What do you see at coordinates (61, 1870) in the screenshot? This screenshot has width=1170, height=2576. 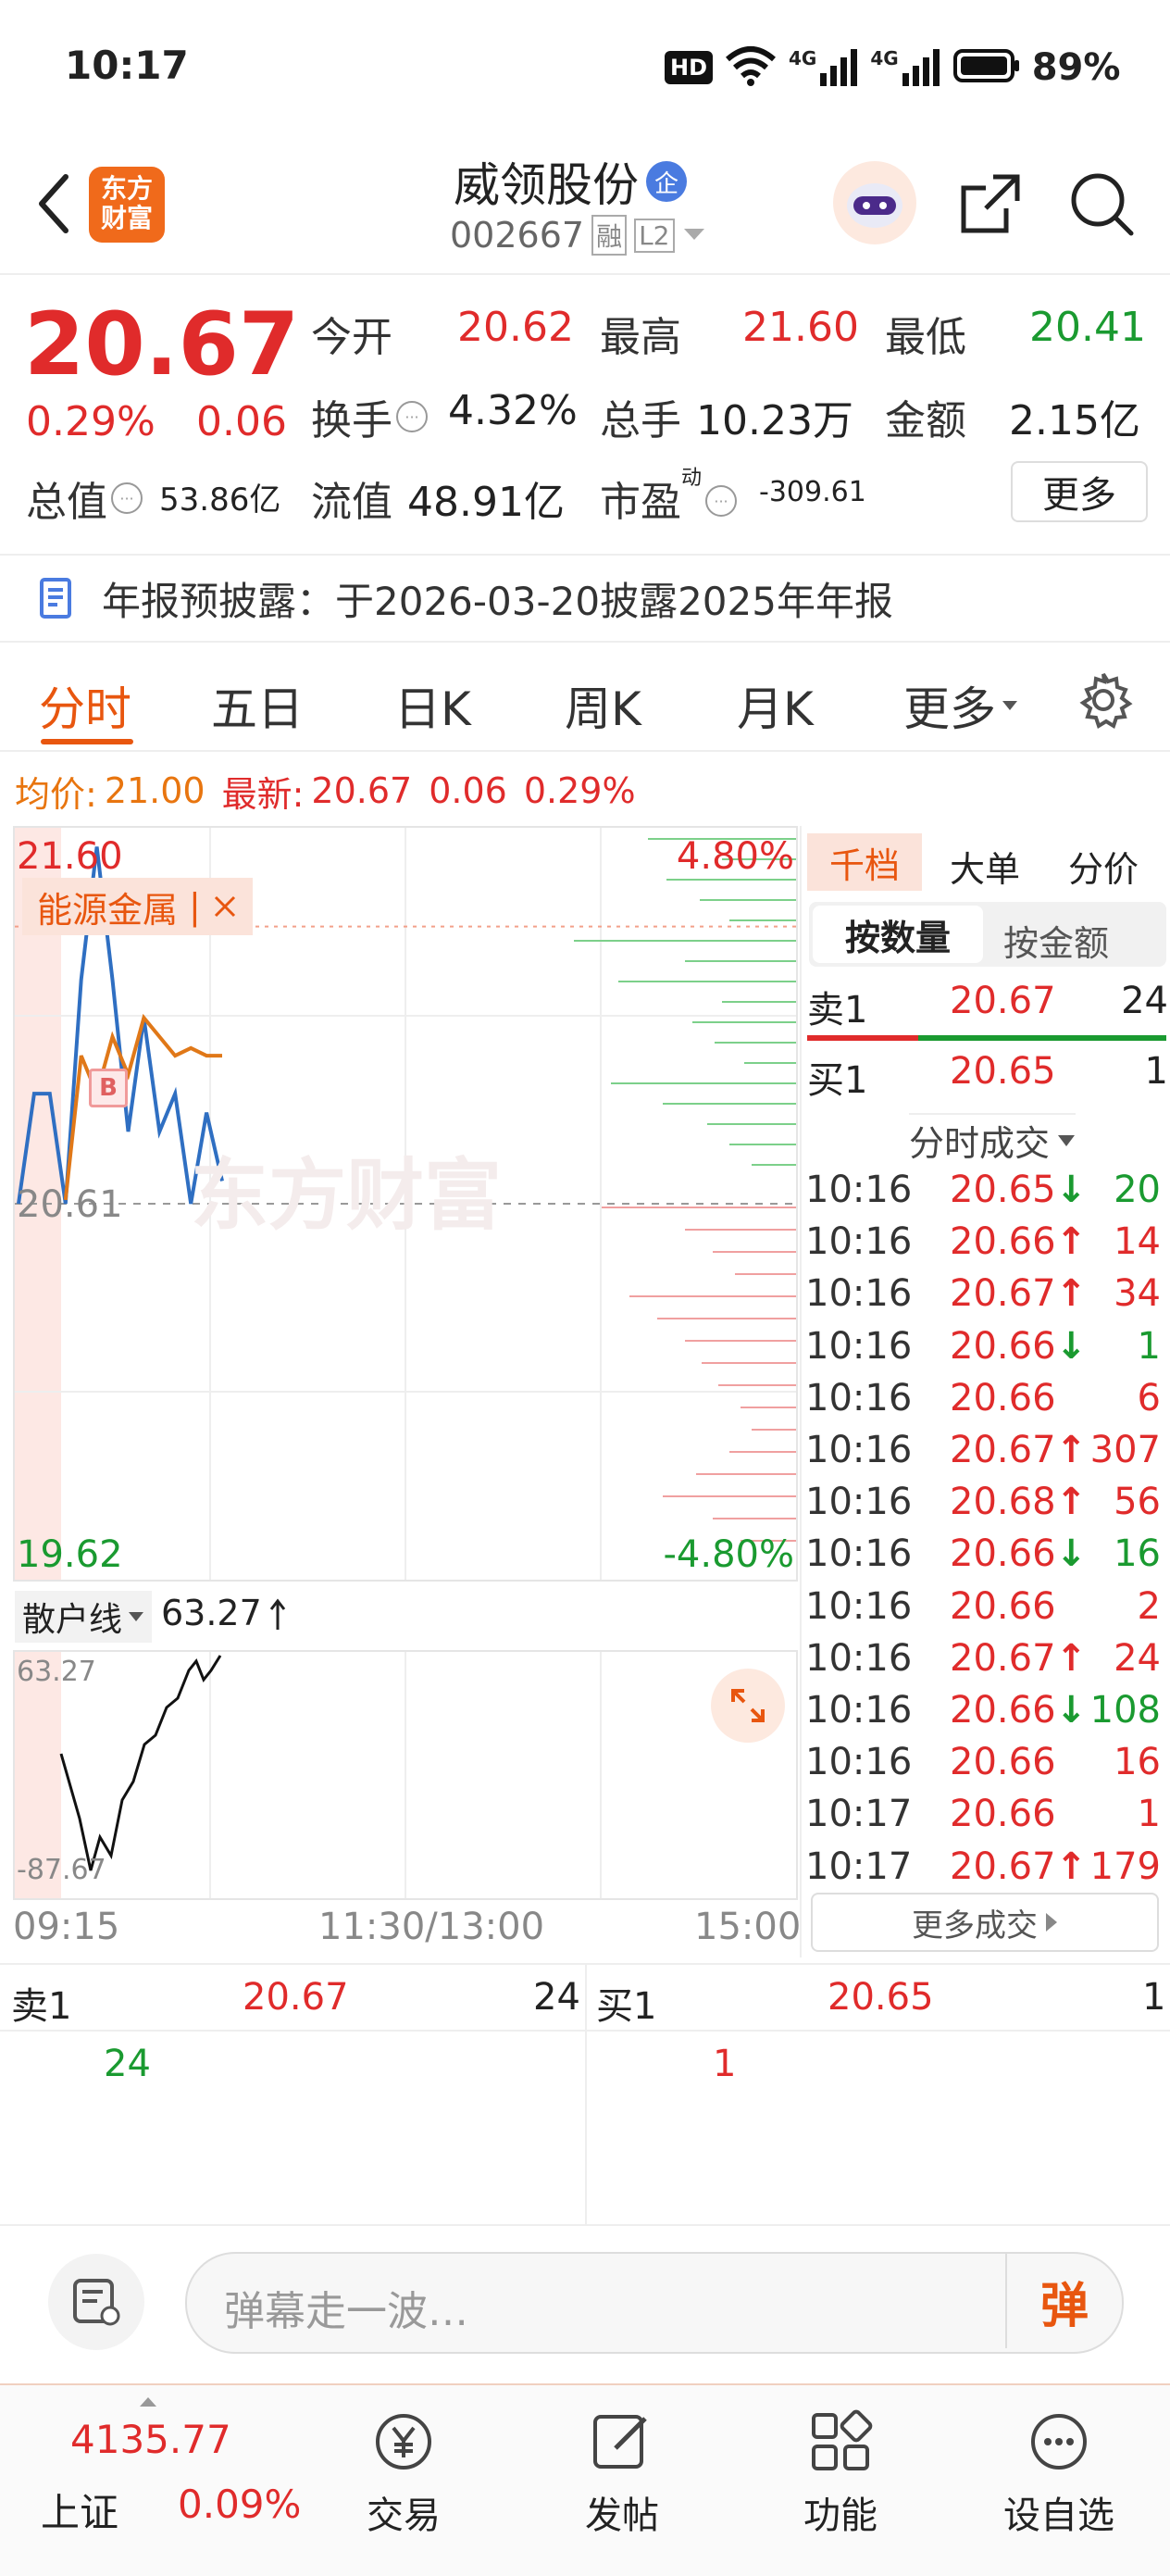 I see `sub-y-bottom: -87.67` at bounding box center [61, 1870].